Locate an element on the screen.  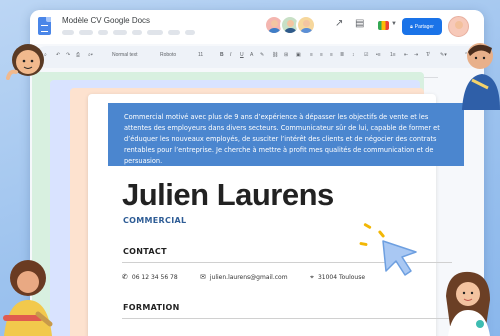
undo-icon: ↶ is located at coordinates (58, 55).